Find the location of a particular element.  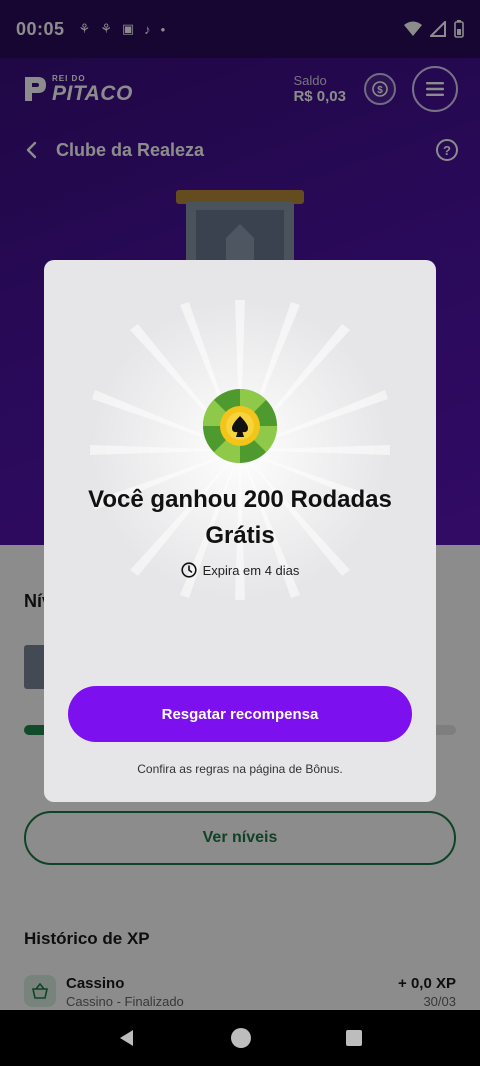

spade-spin-wheel-icon is located at coordinates (240, 426).